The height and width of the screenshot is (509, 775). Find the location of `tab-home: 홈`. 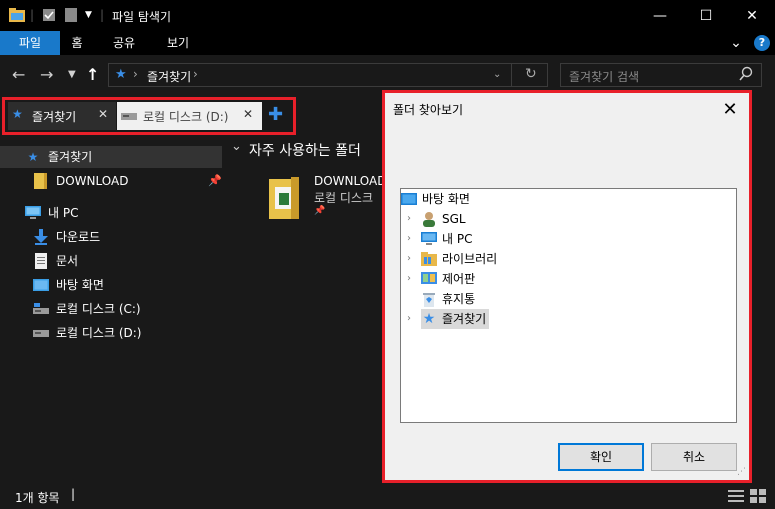

tab-home: 홈 is located at coordinates (77, 43).